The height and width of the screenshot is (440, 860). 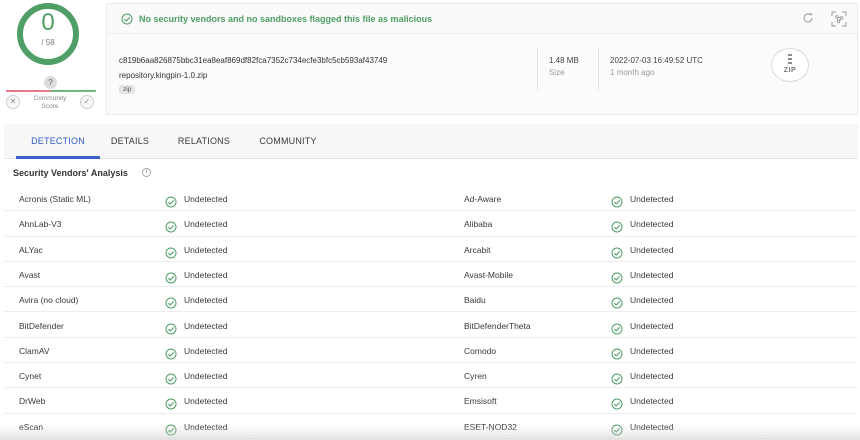 What do you see at coordinates (431, 274) in the screenshot?
I see `table-row: Avast Undetected Avast-Mobile Undetected` at bounding box center [431, 274].